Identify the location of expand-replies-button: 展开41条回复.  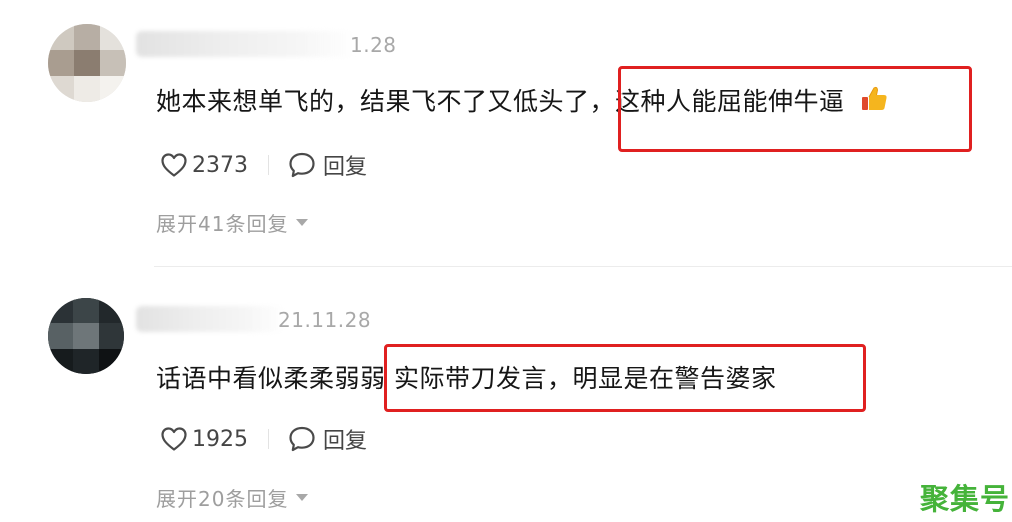
(232, 222).